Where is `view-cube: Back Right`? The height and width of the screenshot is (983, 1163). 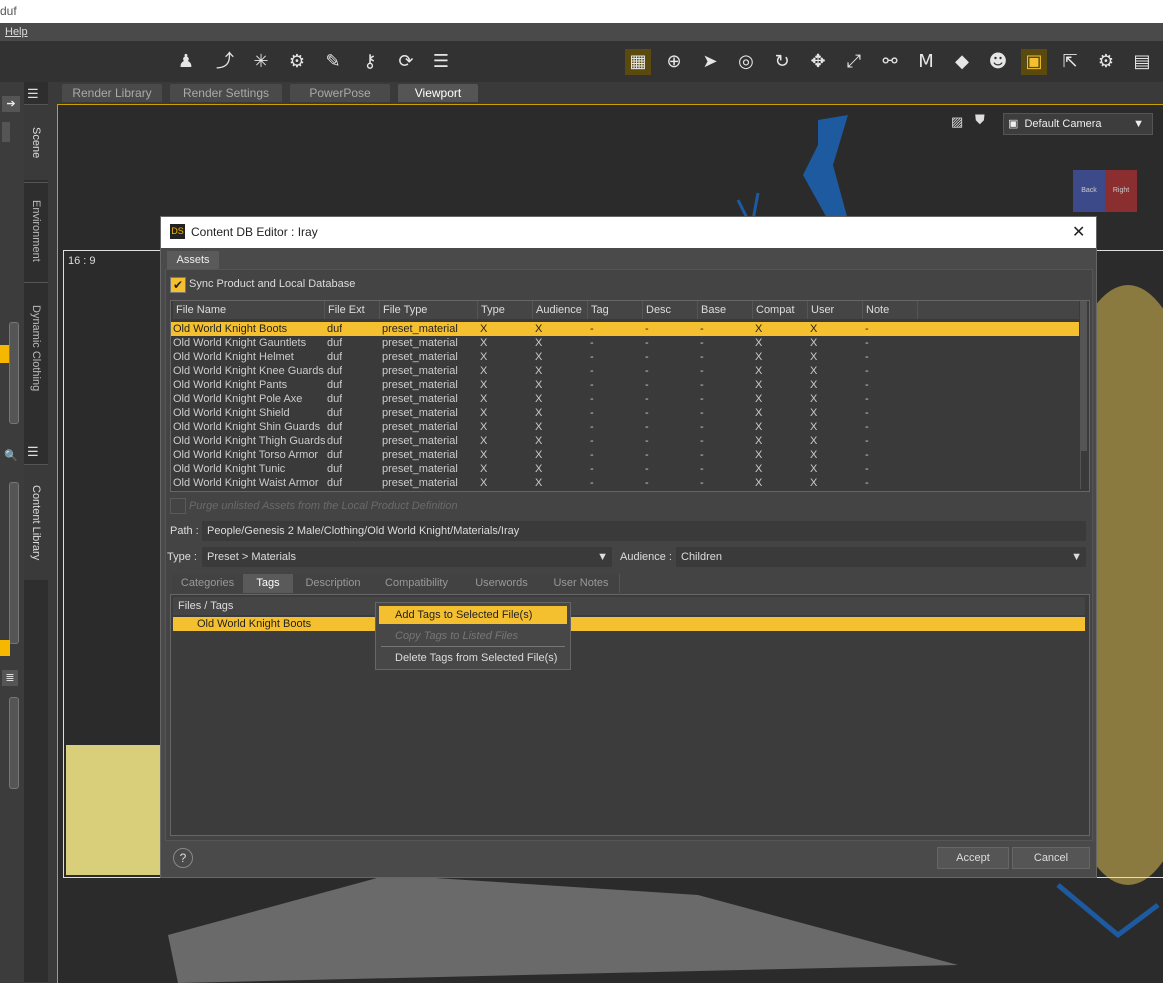
view-cube: Back Right is located at coordinates (1105, 191).